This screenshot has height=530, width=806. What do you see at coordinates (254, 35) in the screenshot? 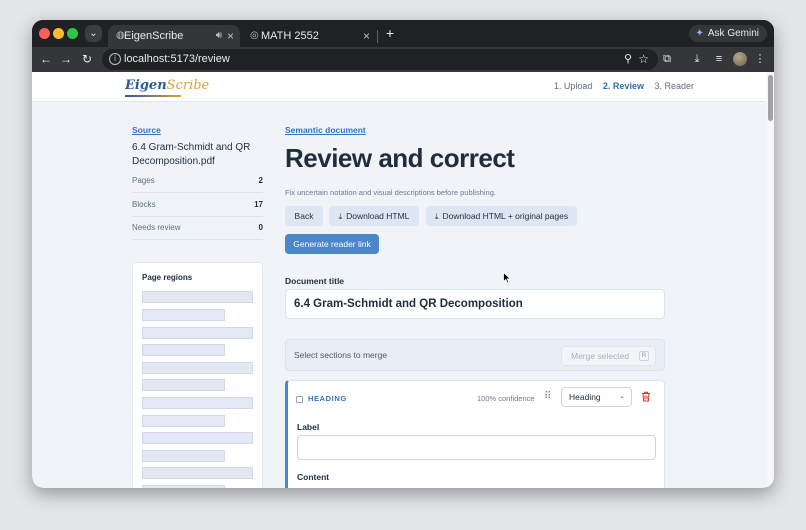
I see `globe-icon: ◎` at bounding box center [254, 35].